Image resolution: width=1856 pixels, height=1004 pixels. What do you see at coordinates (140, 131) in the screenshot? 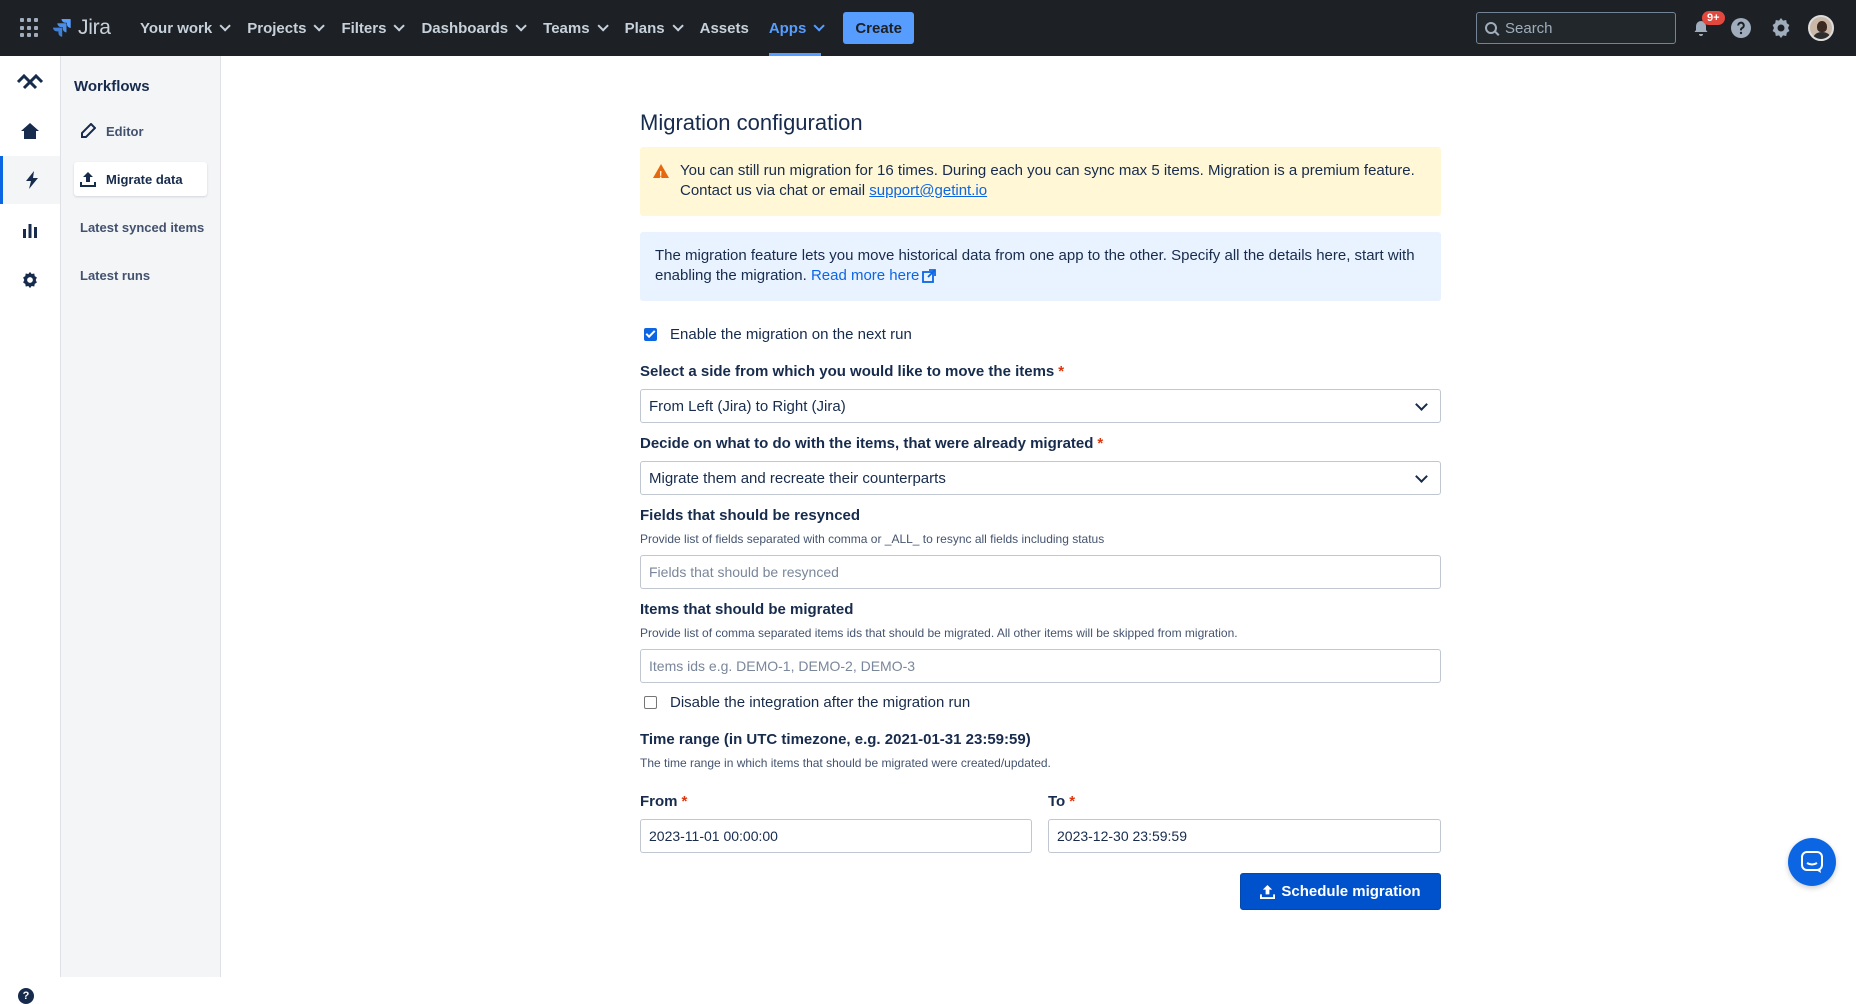
I see `sidebar-item-editor: Editor` at bounding box center [140, 131].